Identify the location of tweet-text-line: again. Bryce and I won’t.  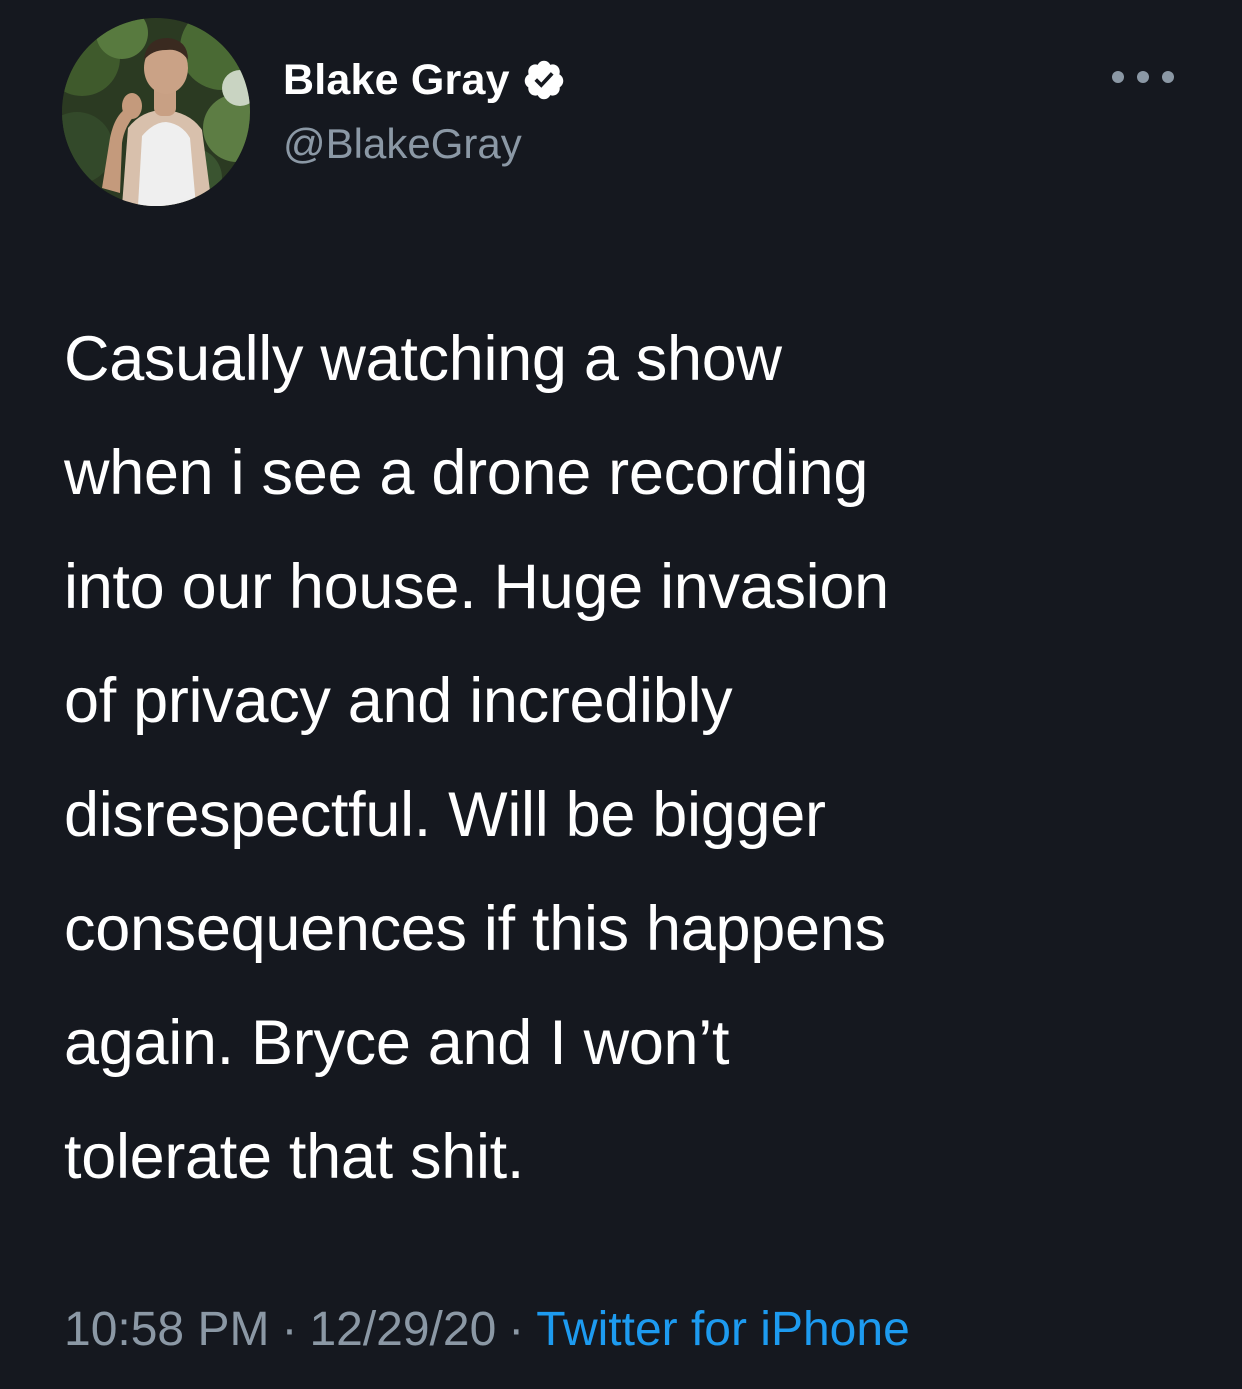
(397, 1043).